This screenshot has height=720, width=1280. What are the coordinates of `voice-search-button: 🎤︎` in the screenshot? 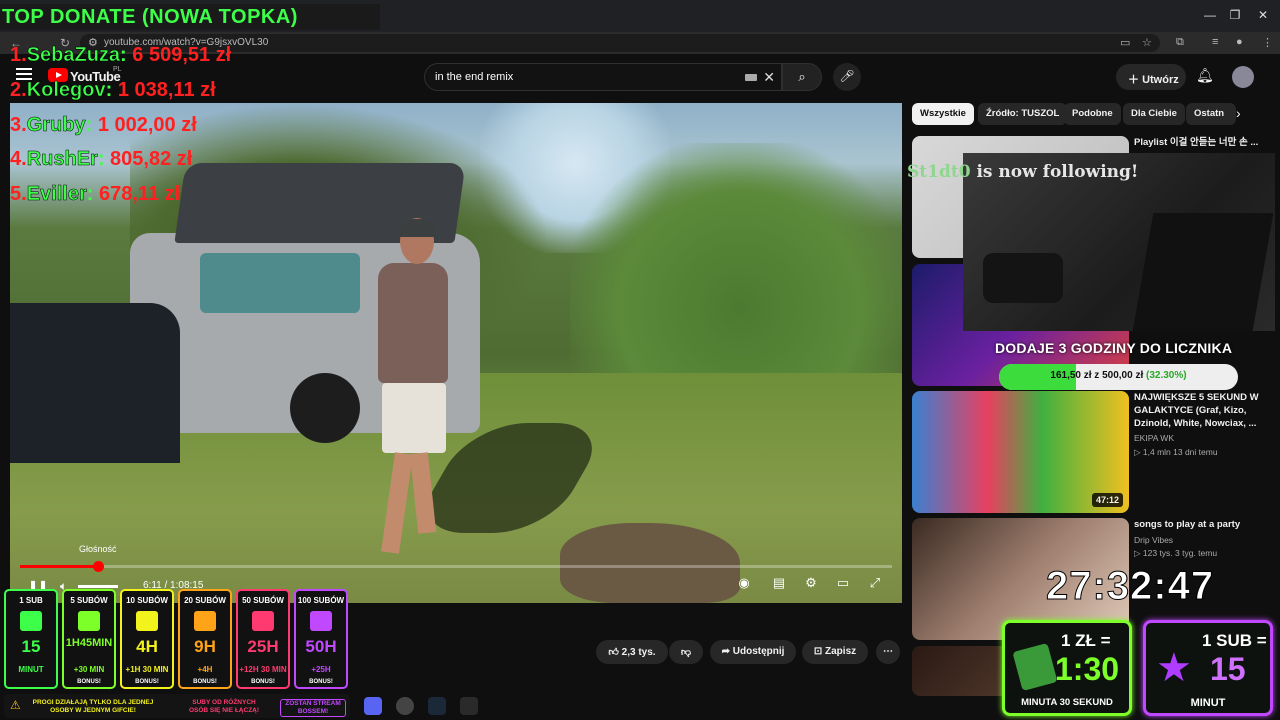 It's located at (847, 77).